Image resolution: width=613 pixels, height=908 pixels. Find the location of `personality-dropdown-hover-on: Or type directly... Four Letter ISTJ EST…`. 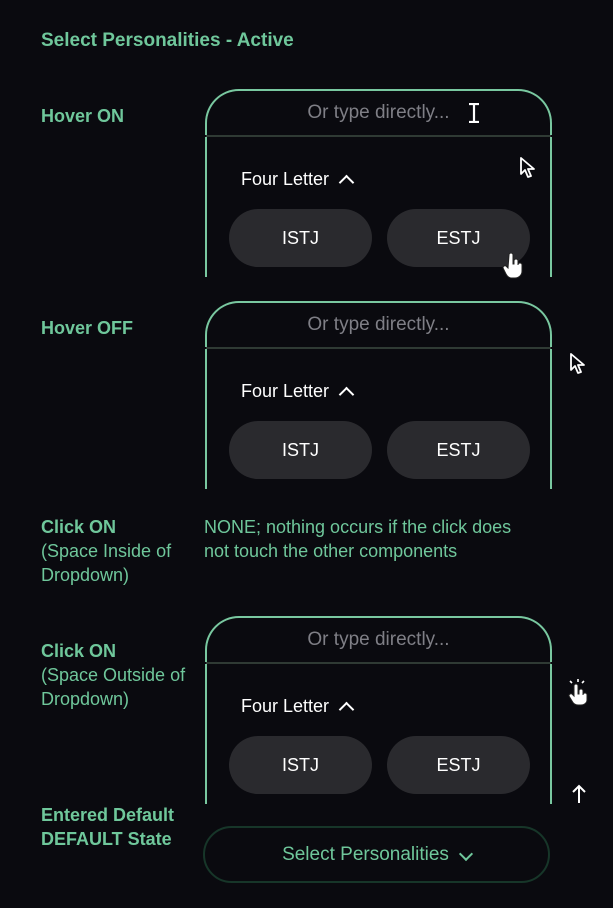

personality-dropdown-hover-on: Or type directly... Four Letter ISTJ EST… is located at coordinates (378, 183).